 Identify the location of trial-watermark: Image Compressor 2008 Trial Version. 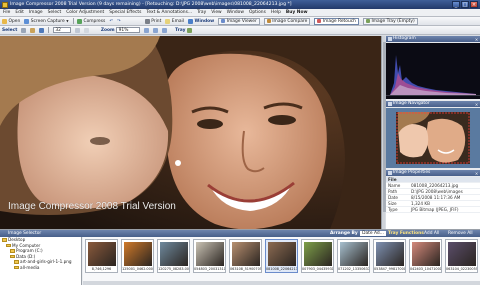
(92, 206).